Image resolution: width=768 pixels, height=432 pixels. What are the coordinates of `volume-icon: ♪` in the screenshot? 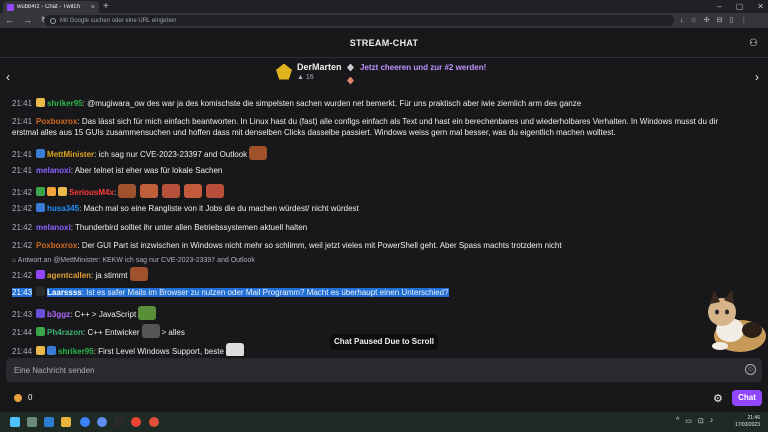 It's located at (712, 421).